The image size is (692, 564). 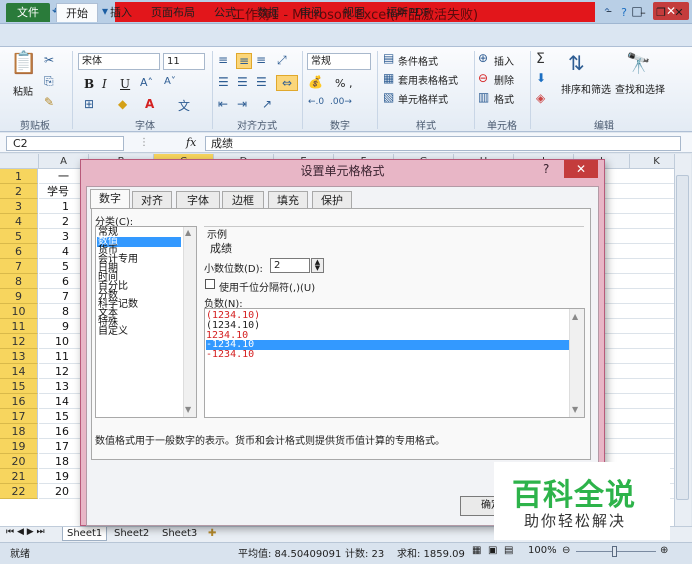 What do you see at coordinates (418, 60) in the screenshot?
I see `conditional-format-button: 条件格式` at bounding box center [418, 60].